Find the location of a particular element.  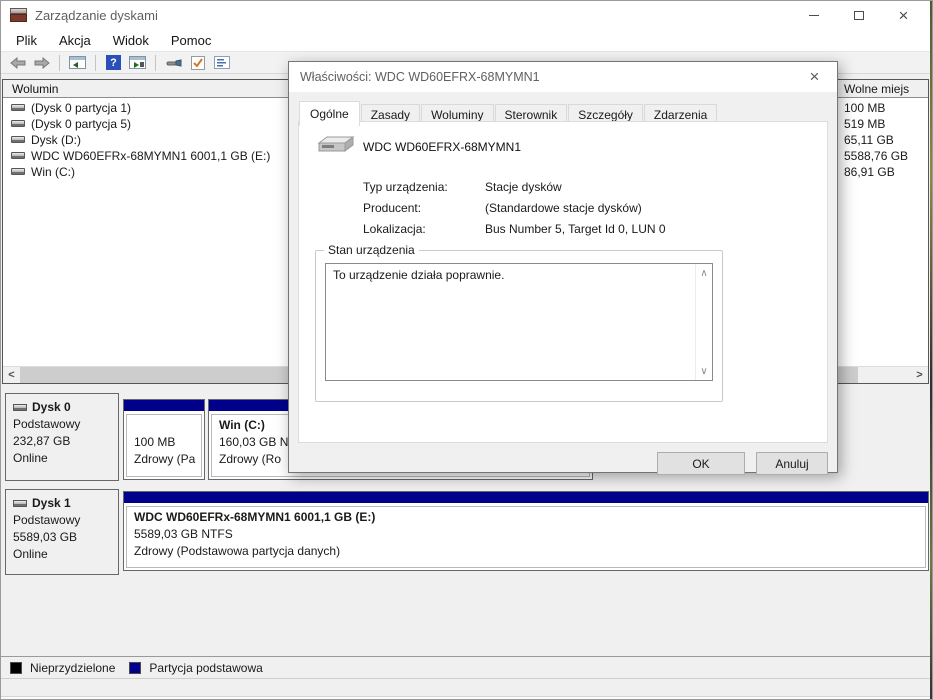

volume-free-space: 100 MB is located at coordinates (865, 108).